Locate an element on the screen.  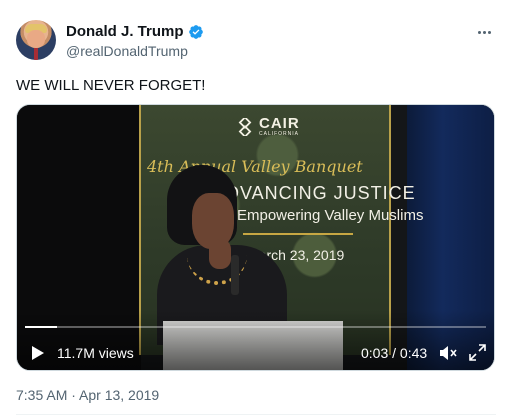
verified-badge-icon is located at coordinates (195, 32).